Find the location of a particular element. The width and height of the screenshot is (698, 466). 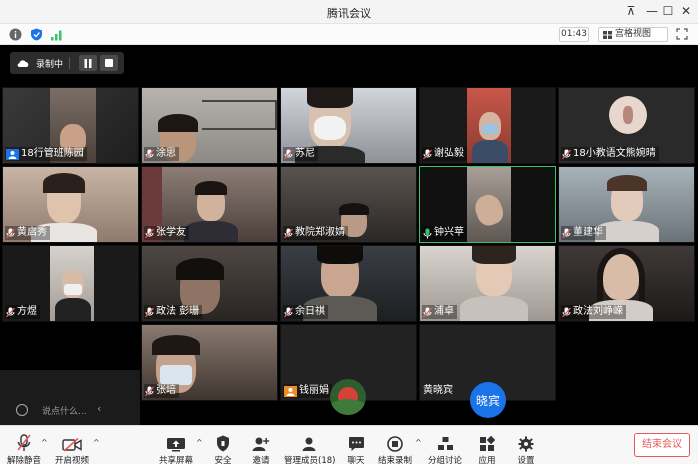

video-tile: 张学友 is located at coordinates (209, 204).